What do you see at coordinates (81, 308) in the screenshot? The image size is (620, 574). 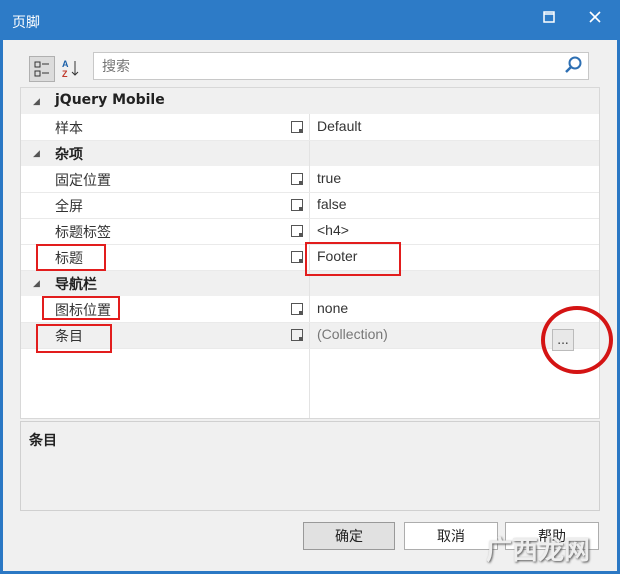 I see `annotation-box-icon-position` at bounding box center [81, 308].